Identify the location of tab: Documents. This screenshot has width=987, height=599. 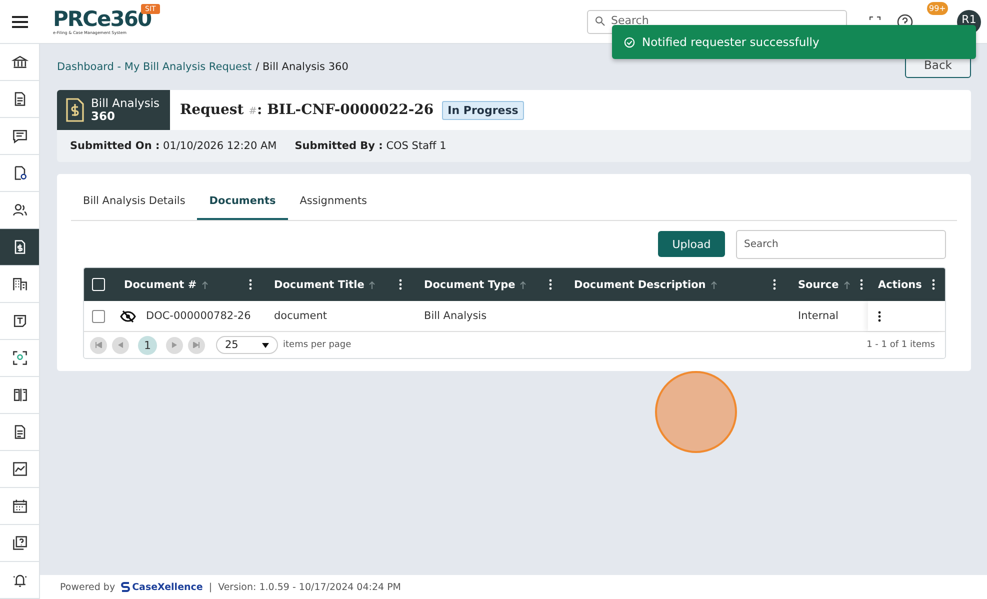
(242, 202).